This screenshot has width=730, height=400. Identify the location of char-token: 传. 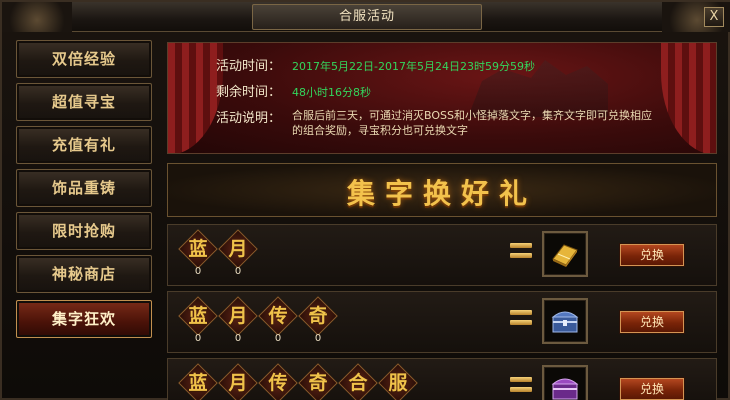
(278, 381).